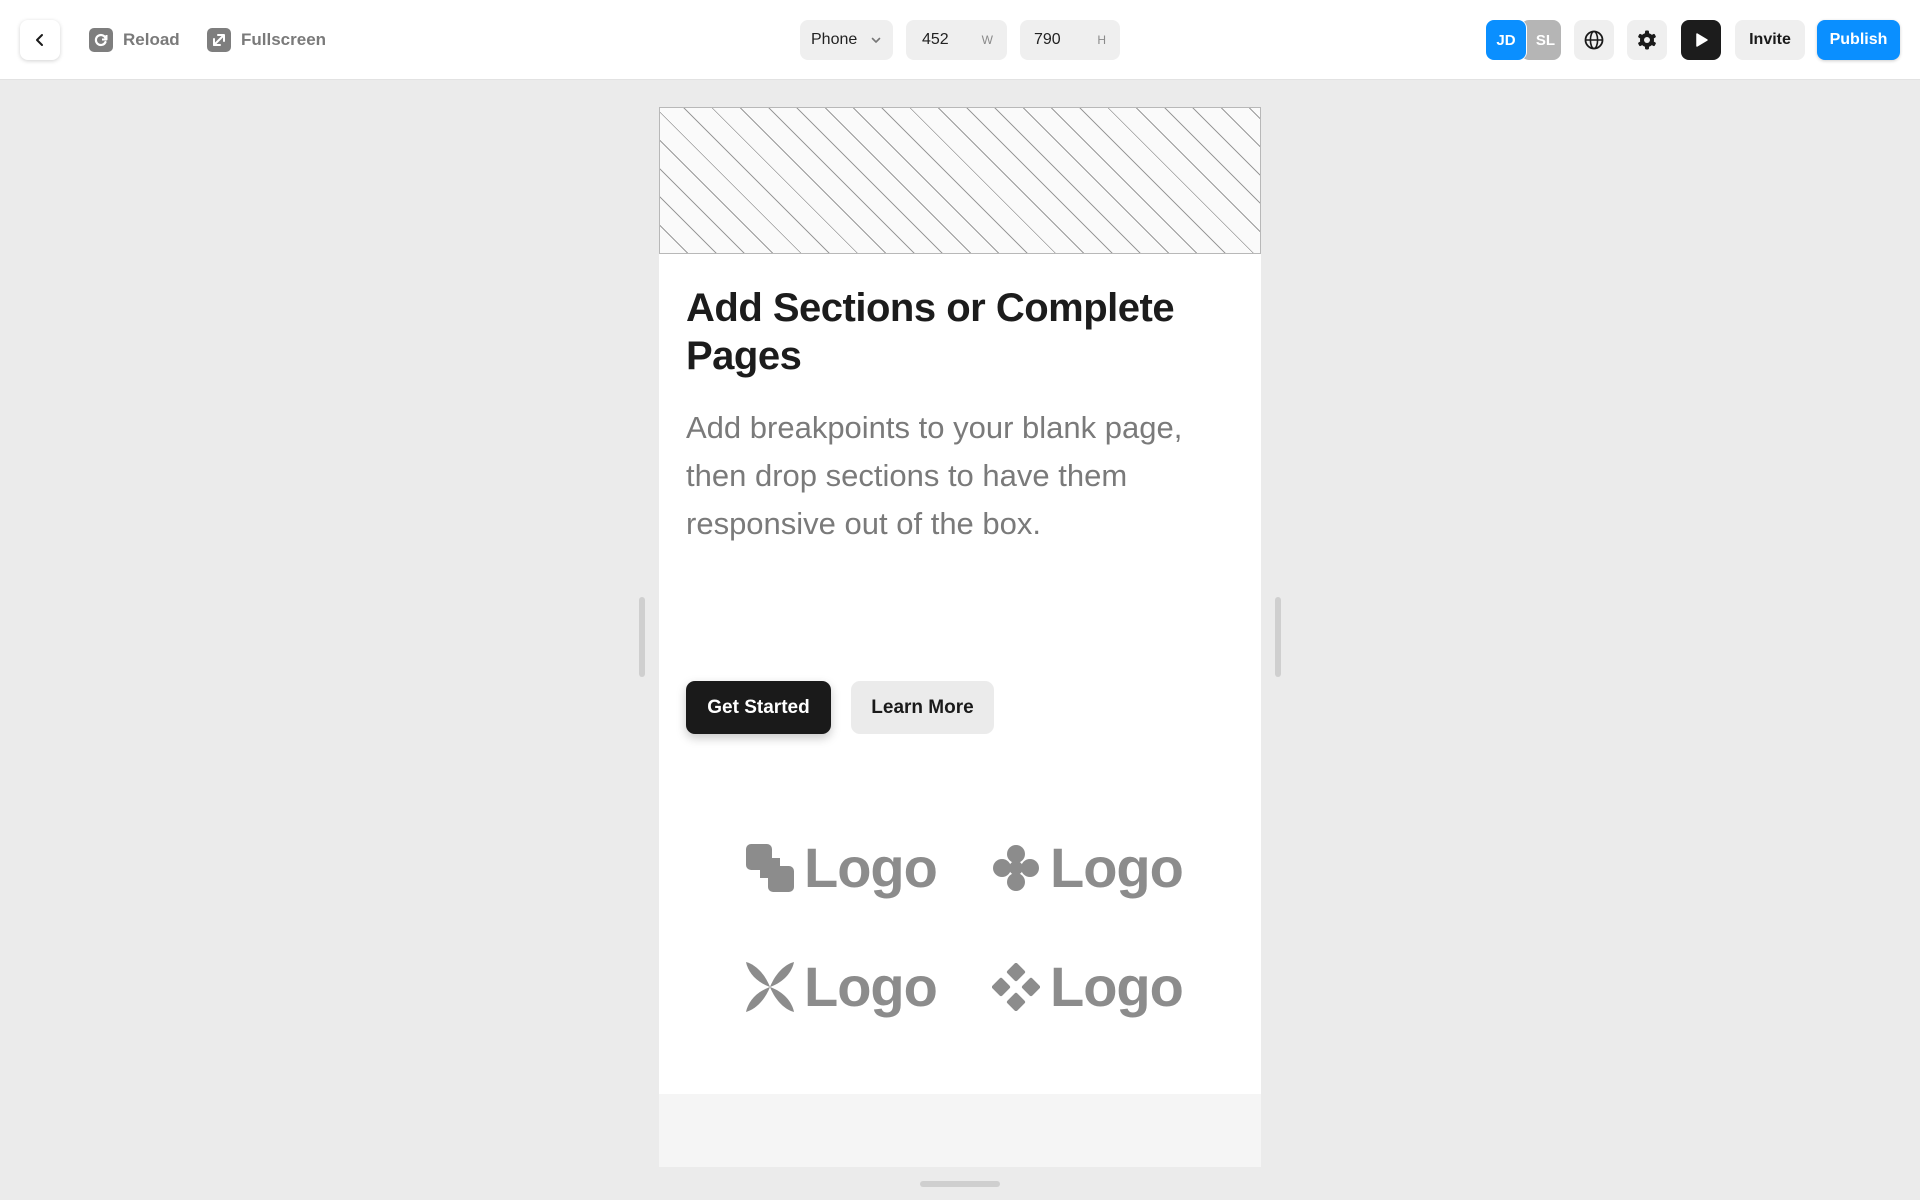 This screenshot has height=1200, width=1920. What do you see at coordinates (922, 707) in the screenshot?
I see `learn-more-button: Learn More` at bounding box center [922, 707].